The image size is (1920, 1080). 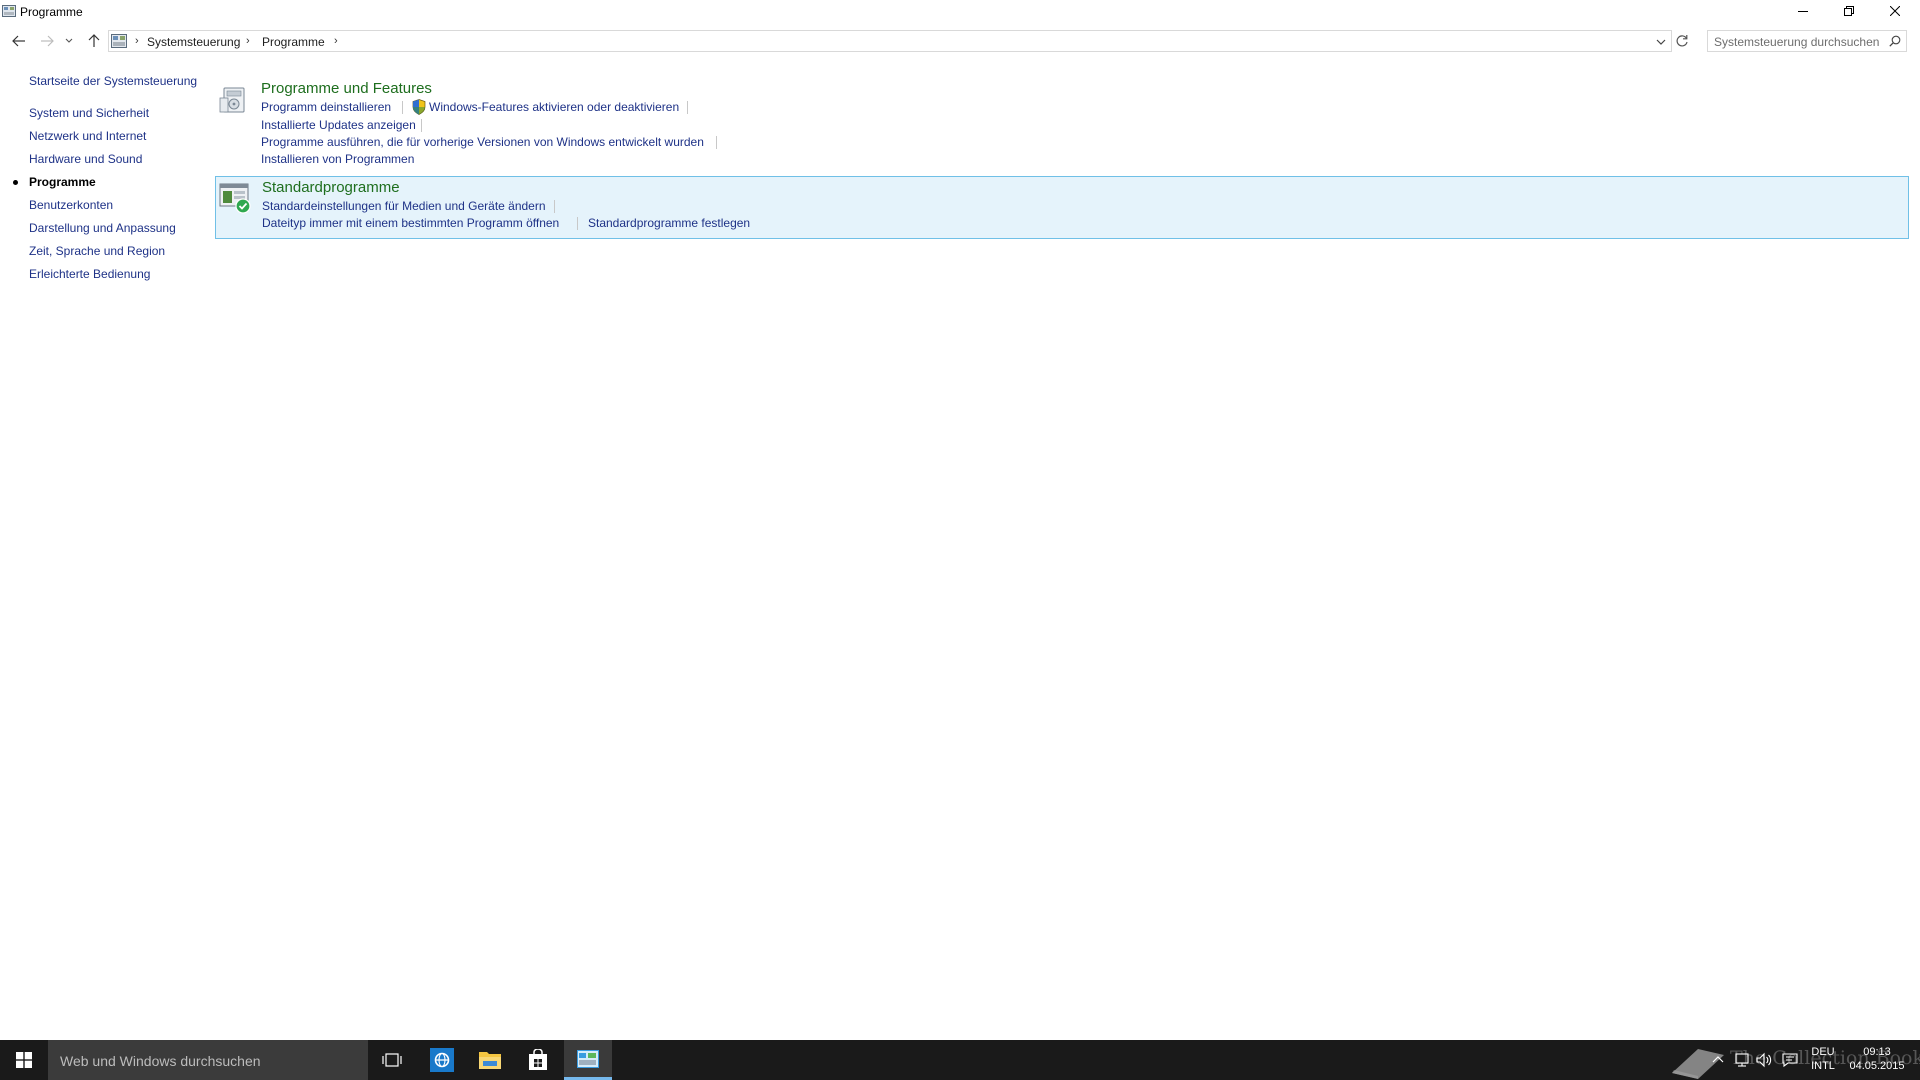 I want to click on default-programs-icon, so click(x=235, y=198).